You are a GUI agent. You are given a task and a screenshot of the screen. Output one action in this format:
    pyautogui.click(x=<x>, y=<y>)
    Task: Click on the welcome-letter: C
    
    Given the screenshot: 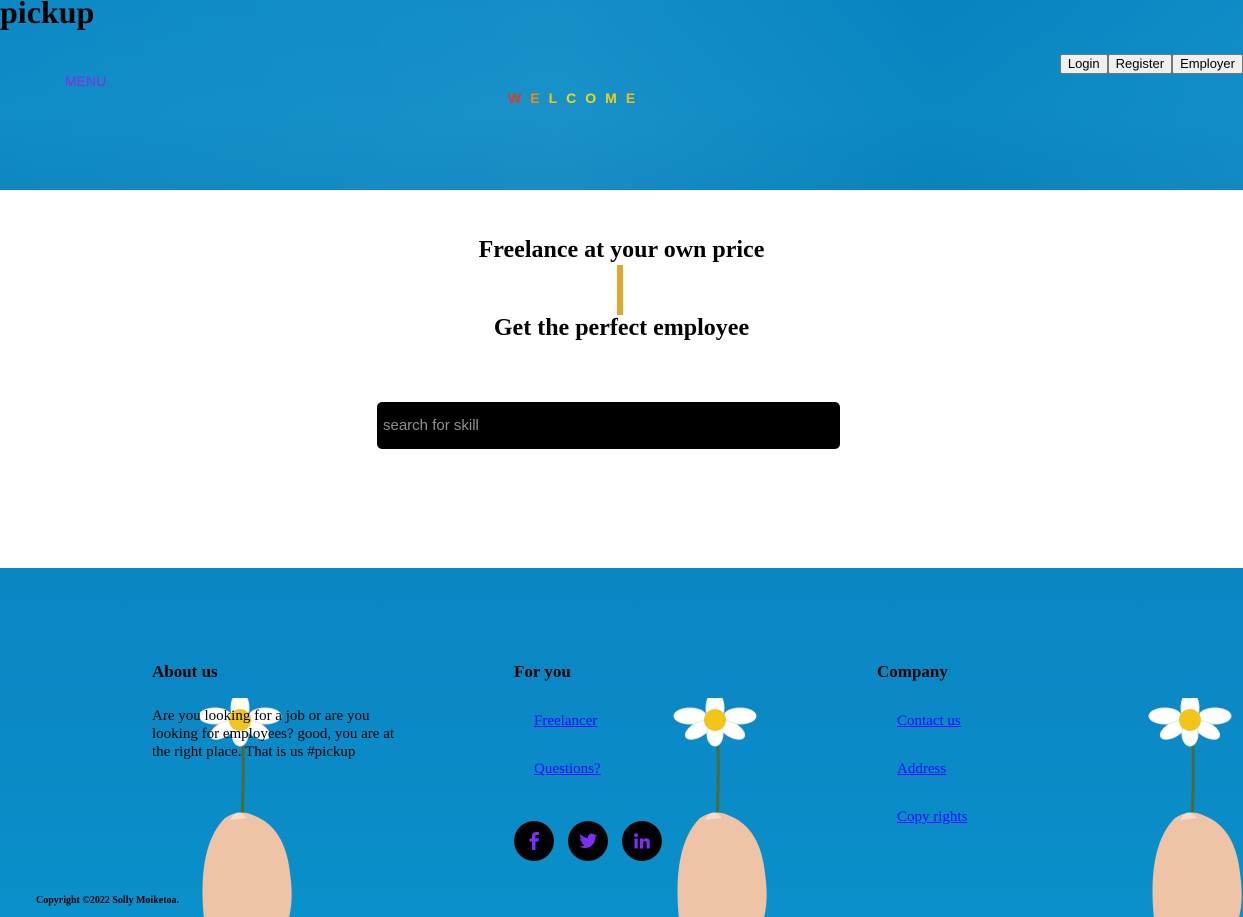 What is the action you would take?
    pyautogui.click(x=576, y=98)
    